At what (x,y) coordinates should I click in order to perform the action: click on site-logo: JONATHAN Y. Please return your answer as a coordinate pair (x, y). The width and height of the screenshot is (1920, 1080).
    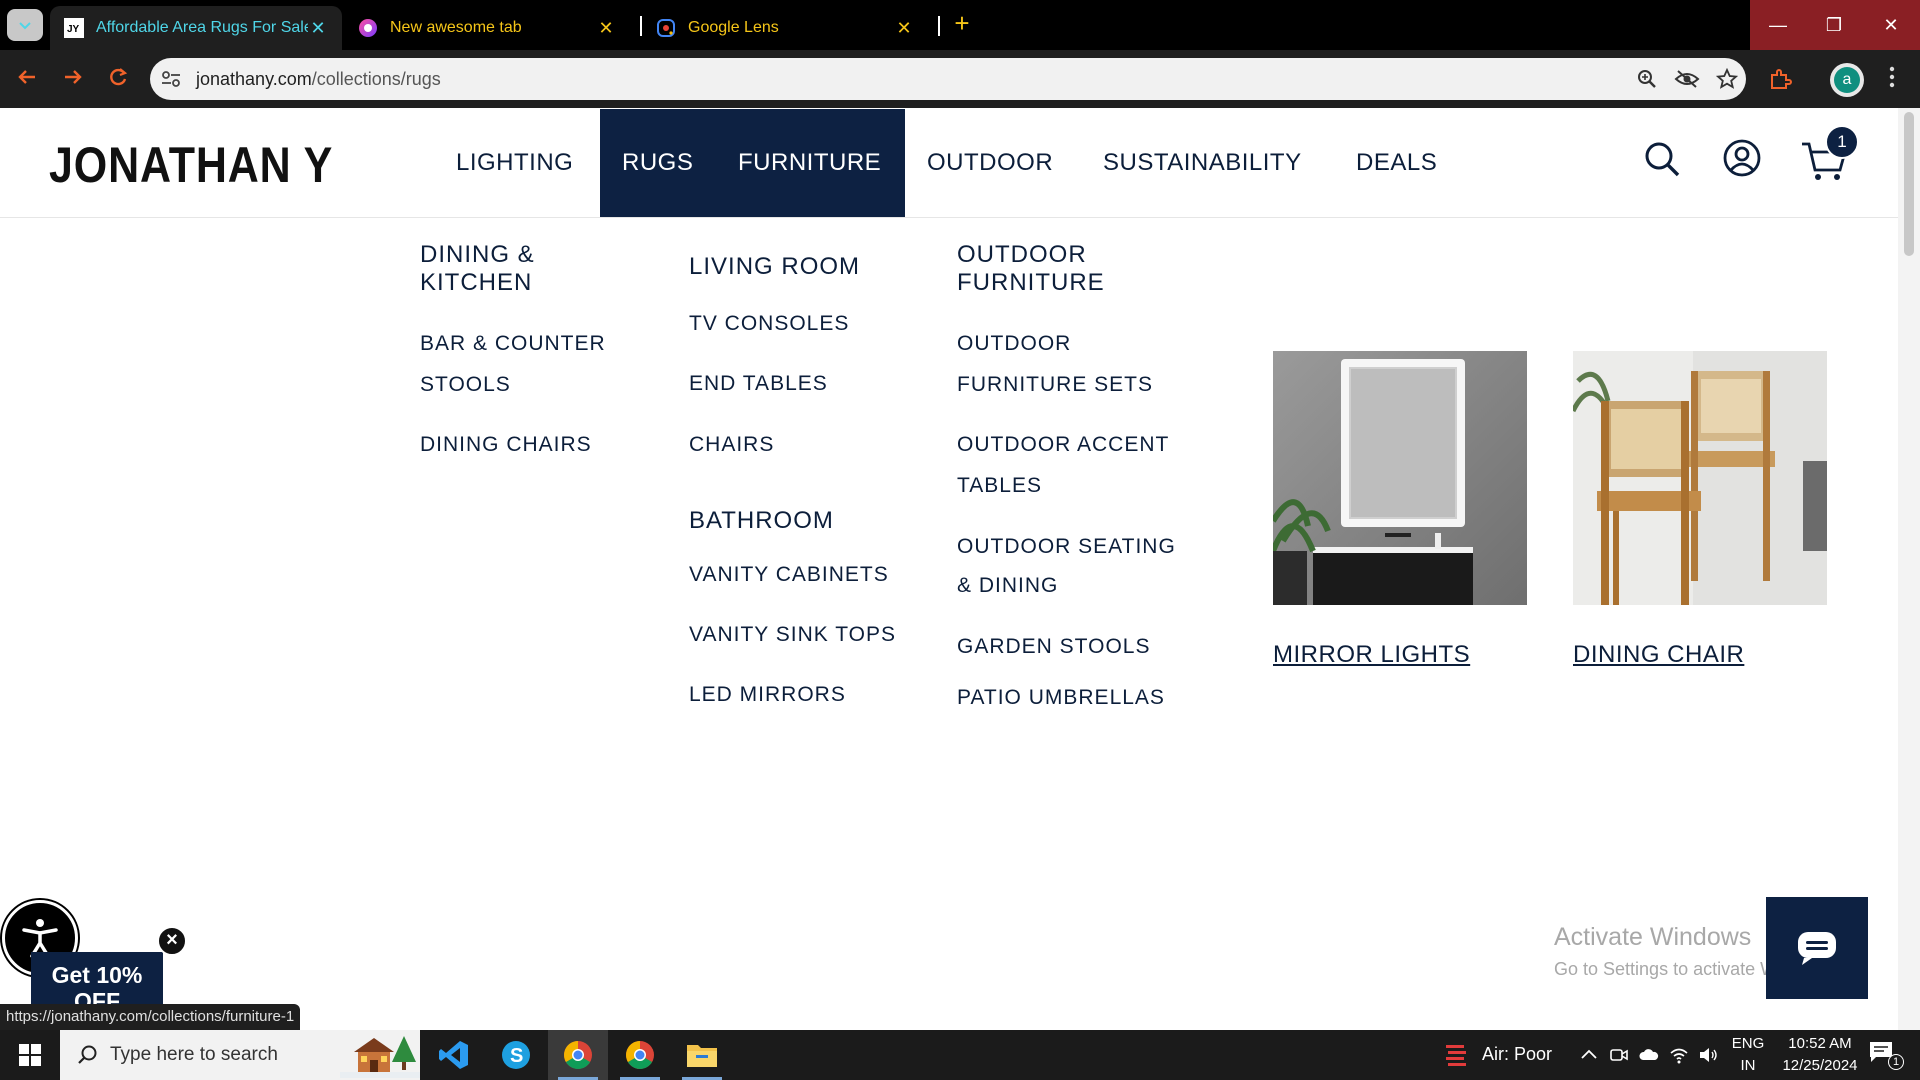
    Looking at the image, I should click on (191, 165).